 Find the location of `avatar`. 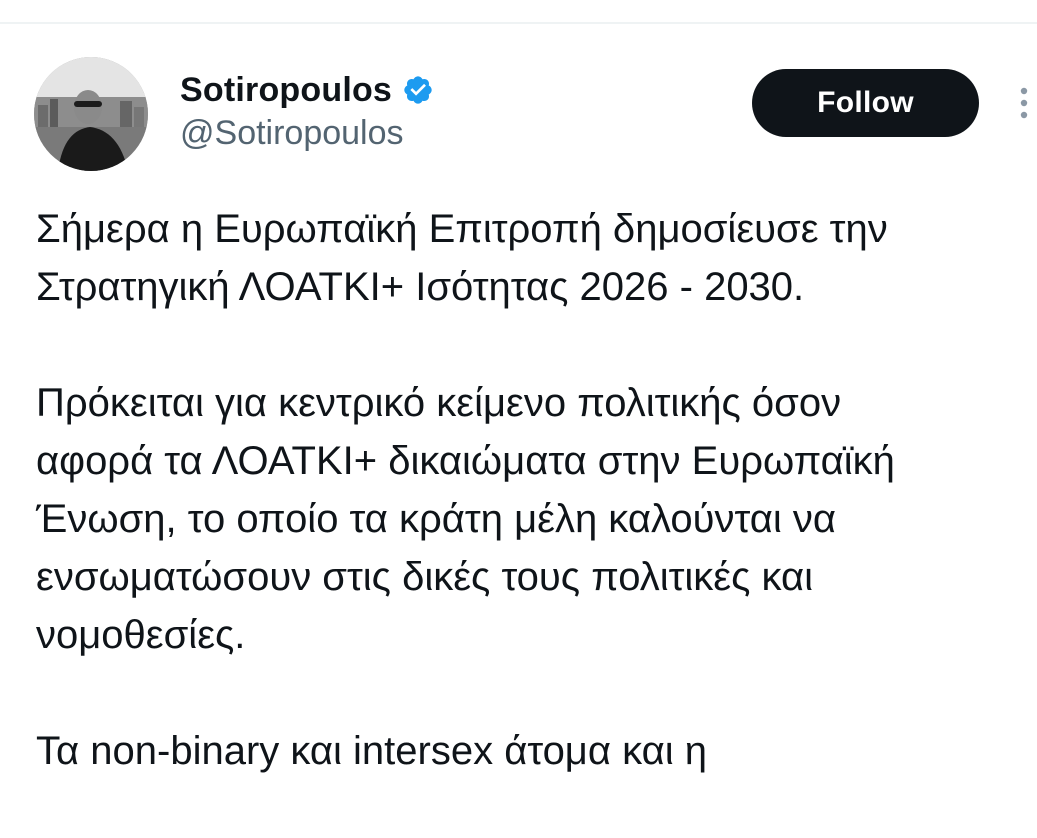

avatar is located at coordinates (91, 114).